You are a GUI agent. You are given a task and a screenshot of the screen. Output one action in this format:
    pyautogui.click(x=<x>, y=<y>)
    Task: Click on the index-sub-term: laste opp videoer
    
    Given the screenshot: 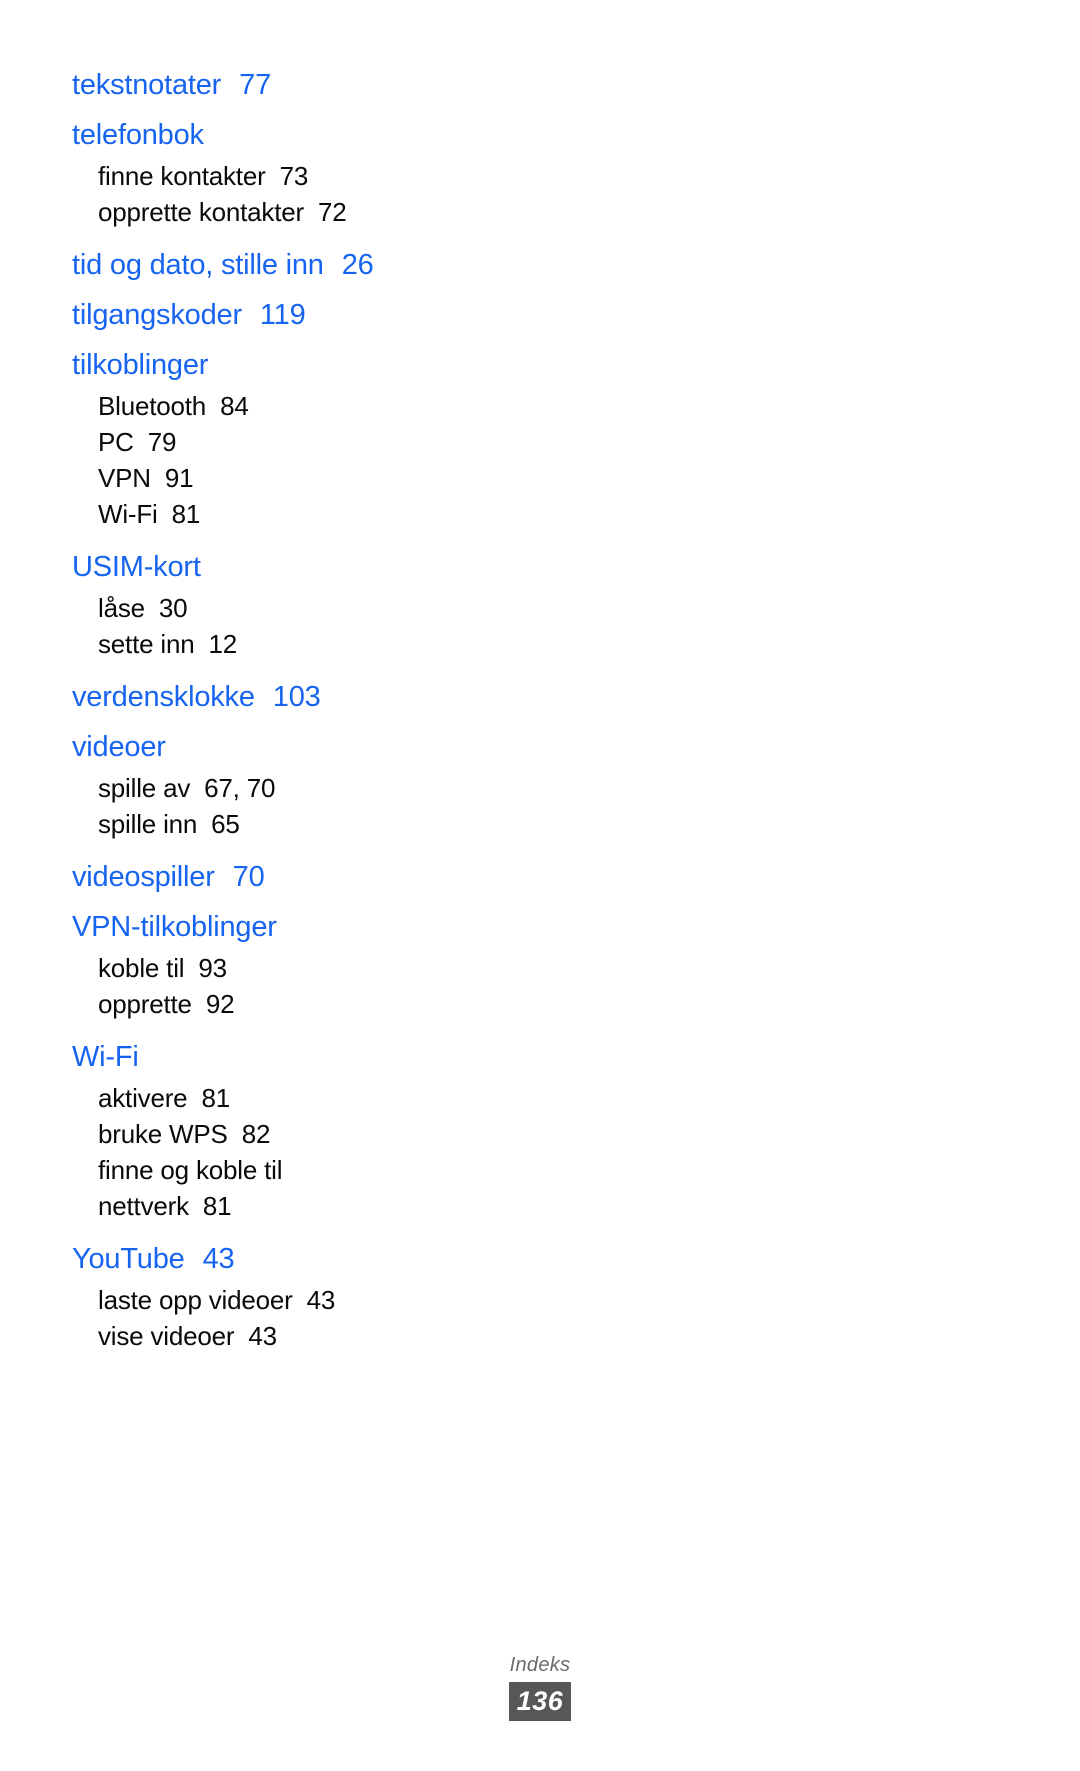 What is the action you would take?
    pyautogui.click(x=195, y=1300)
    